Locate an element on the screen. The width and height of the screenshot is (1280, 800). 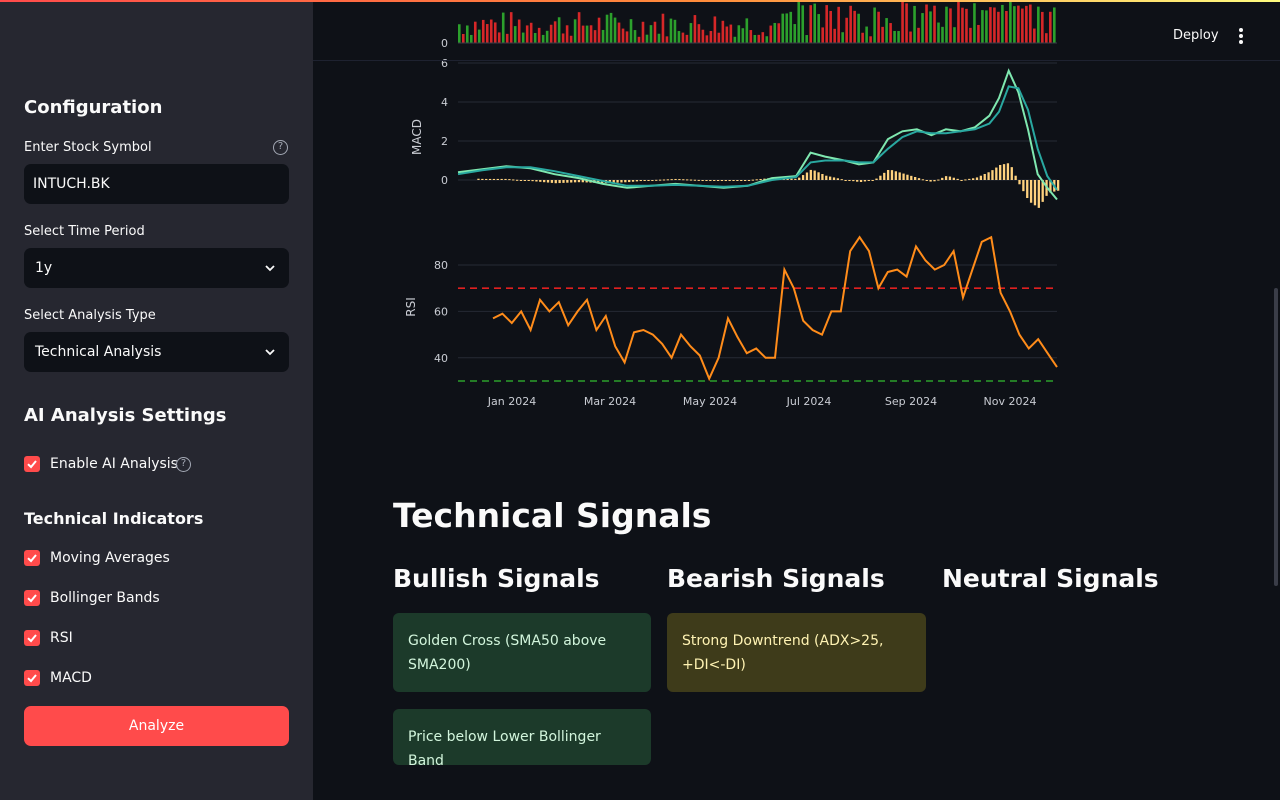
analysis-type-value: Technical Analysis is located at coordinates (98, 352).